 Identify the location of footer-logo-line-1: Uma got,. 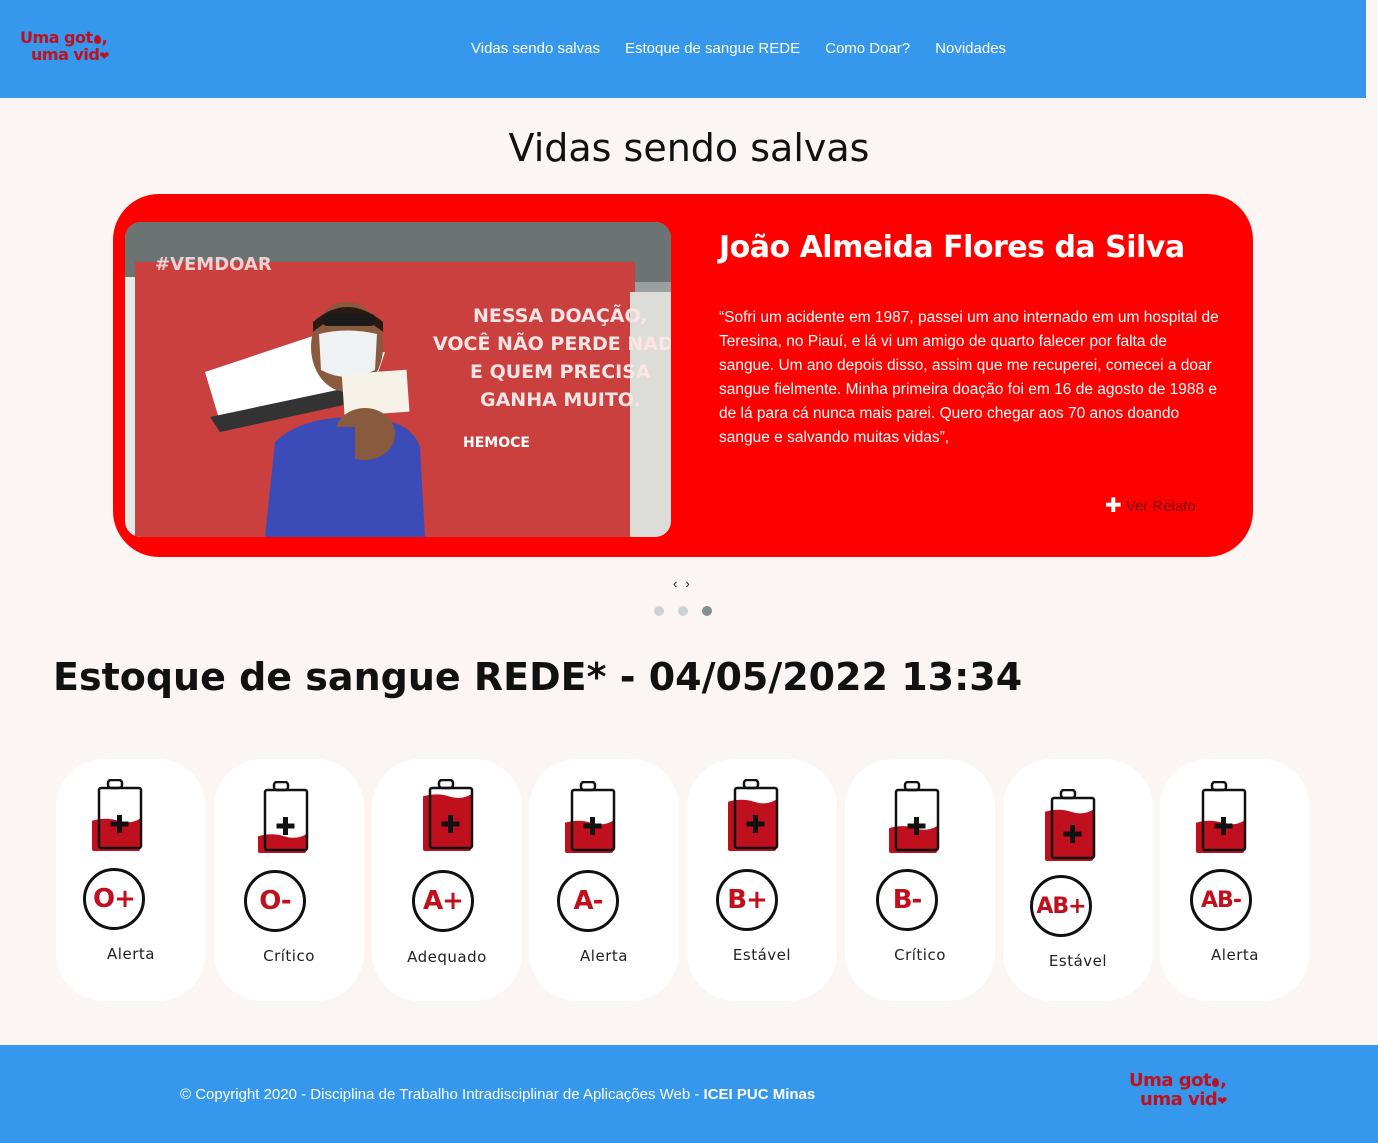
(1178, 1080).